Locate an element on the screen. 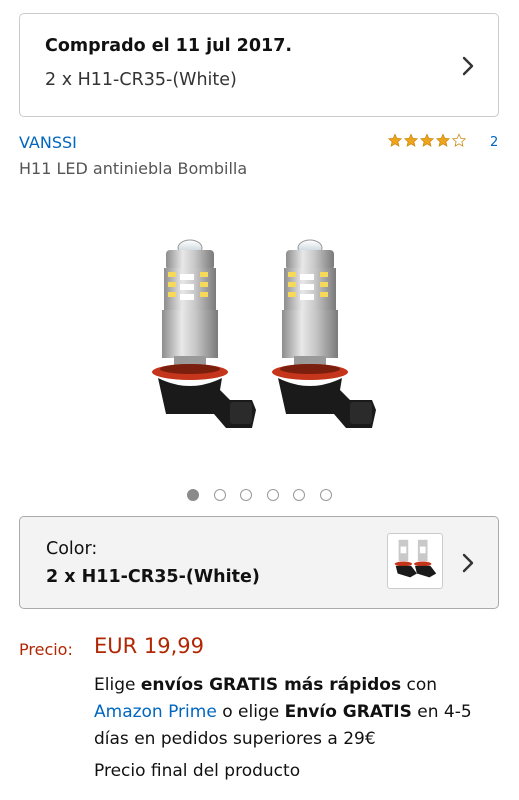 The image size is (519, 800). rating-count-link: 2 is located at coordinates (494, 142).